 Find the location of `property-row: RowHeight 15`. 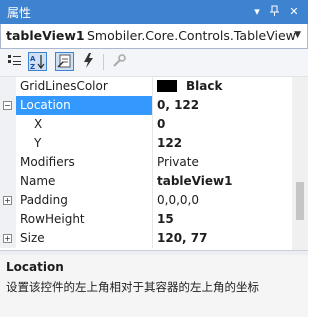

property-row: RowHeight 15 is located at coordinates (146, 219).